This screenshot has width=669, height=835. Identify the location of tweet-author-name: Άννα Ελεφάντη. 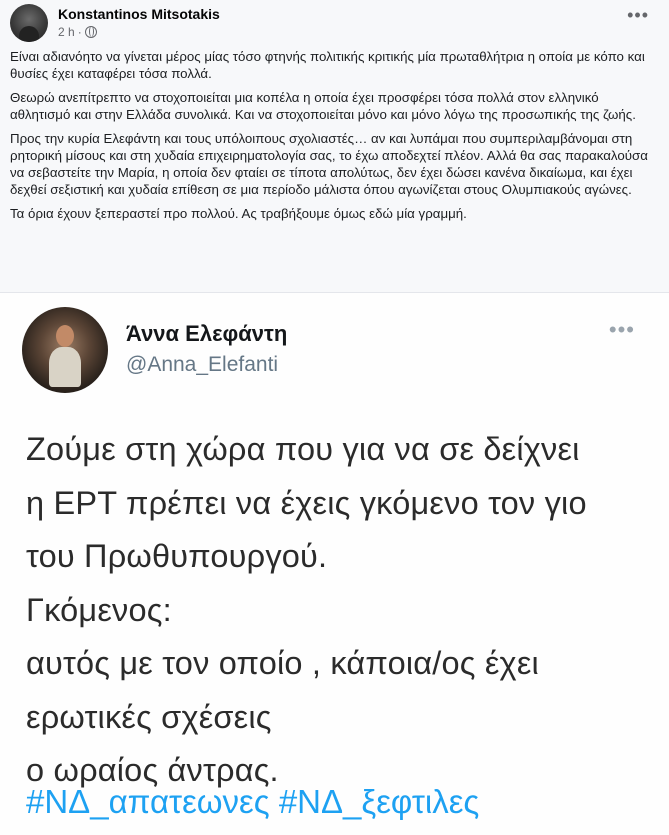
(207, 333).